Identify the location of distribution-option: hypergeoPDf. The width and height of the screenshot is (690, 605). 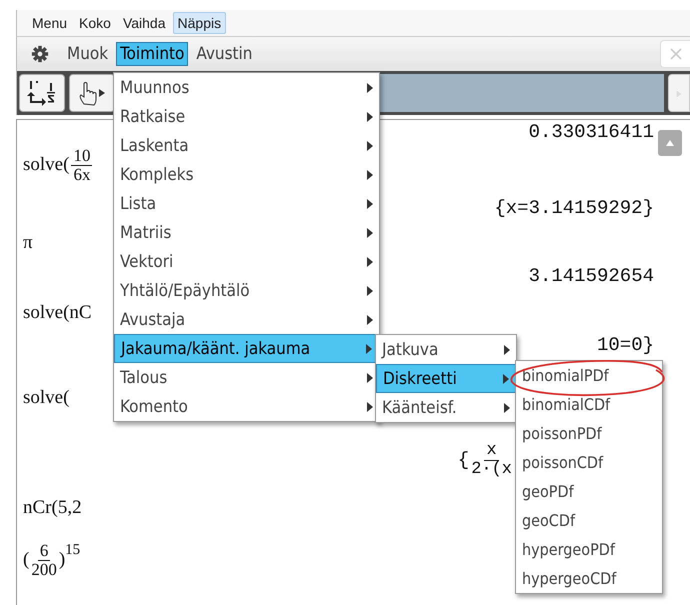
(589, 549).